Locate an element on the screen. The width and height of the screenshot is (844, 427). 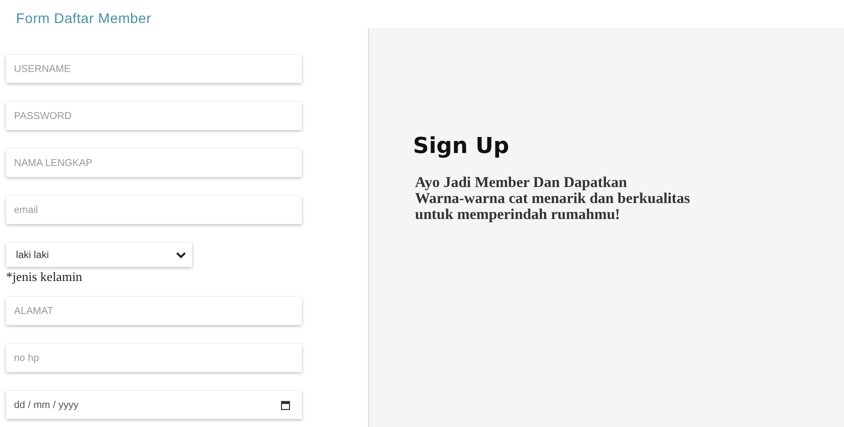
text-field: PASSWORD is located at coordinates (154, 116).